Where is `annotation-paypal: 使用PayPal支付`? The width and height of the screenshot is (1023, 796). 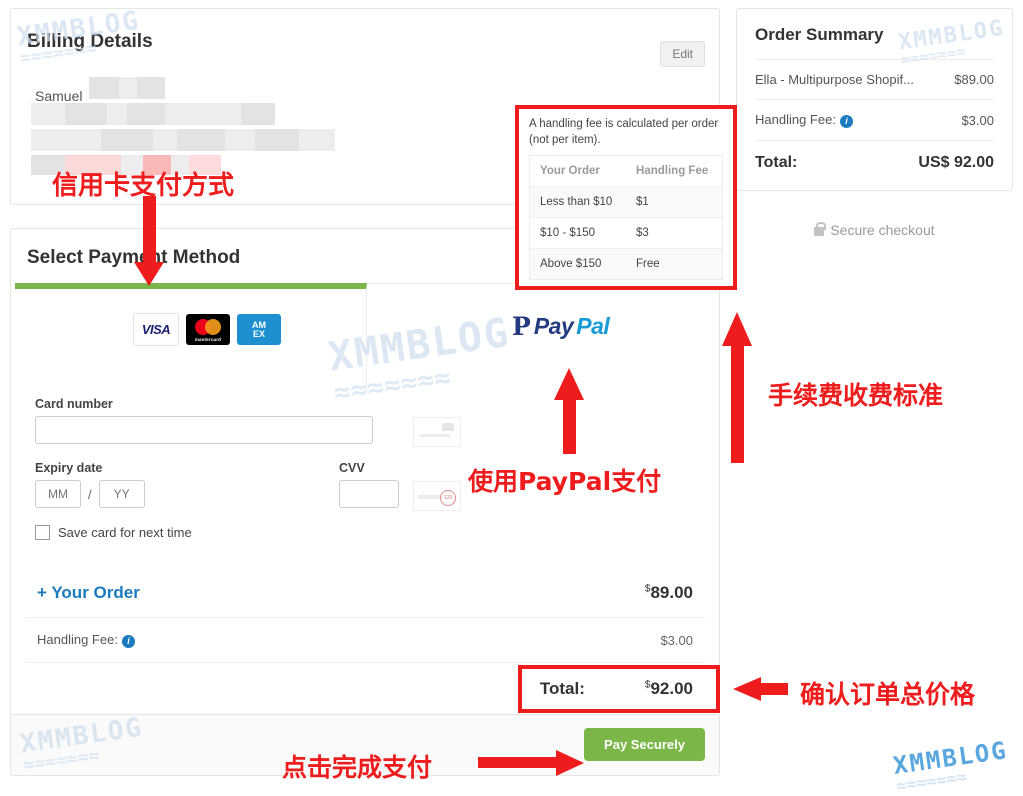
annotation-paypal: 使用PayPal支付 is located at coordinates (565, 481).